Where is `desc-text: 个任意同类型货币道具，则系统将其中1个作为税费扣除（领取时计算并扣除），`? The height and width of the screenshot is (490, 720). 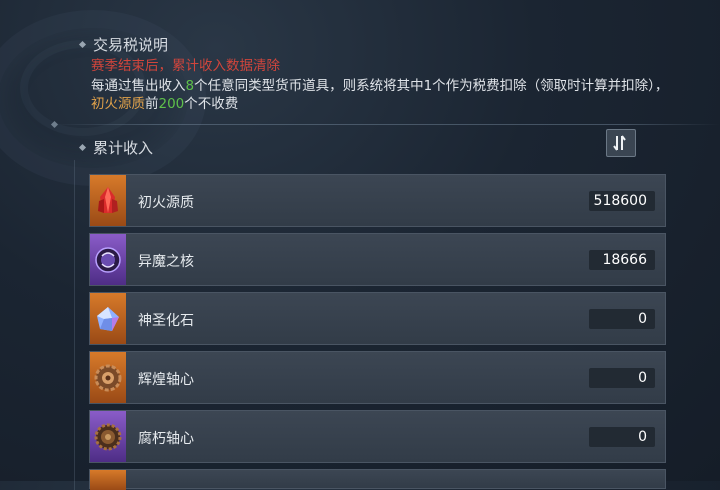 desc-text: 个任意同类型货币道具，则系统将其中1个作为税费扣除（领取时计算并扣除）， is located at coordinates (431, 86).